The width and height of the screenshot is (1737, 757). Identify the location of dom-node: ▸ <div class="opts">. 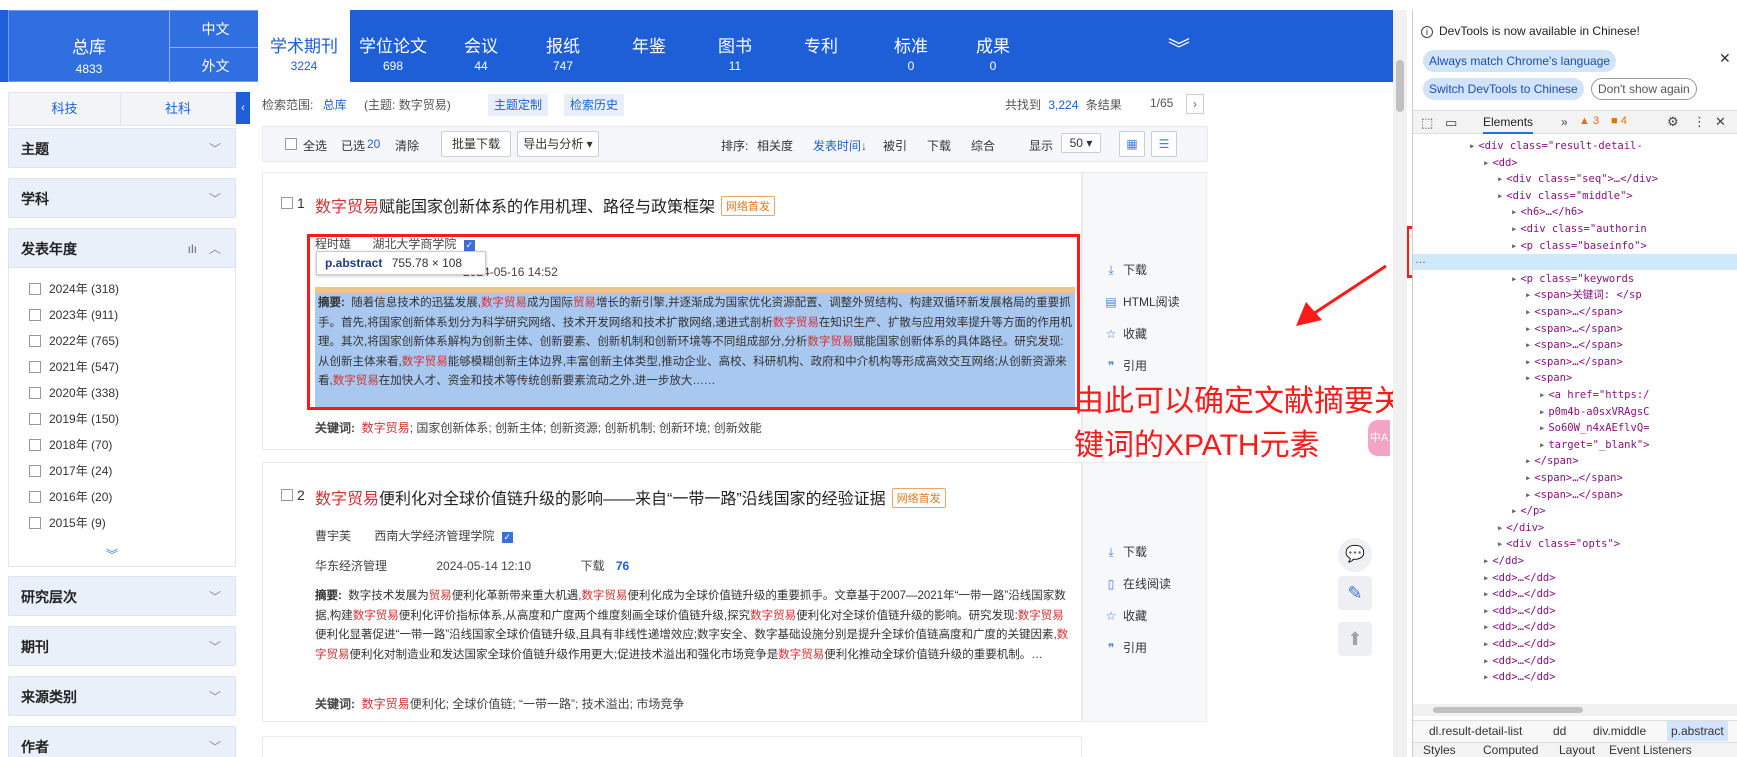
(1516, 544).